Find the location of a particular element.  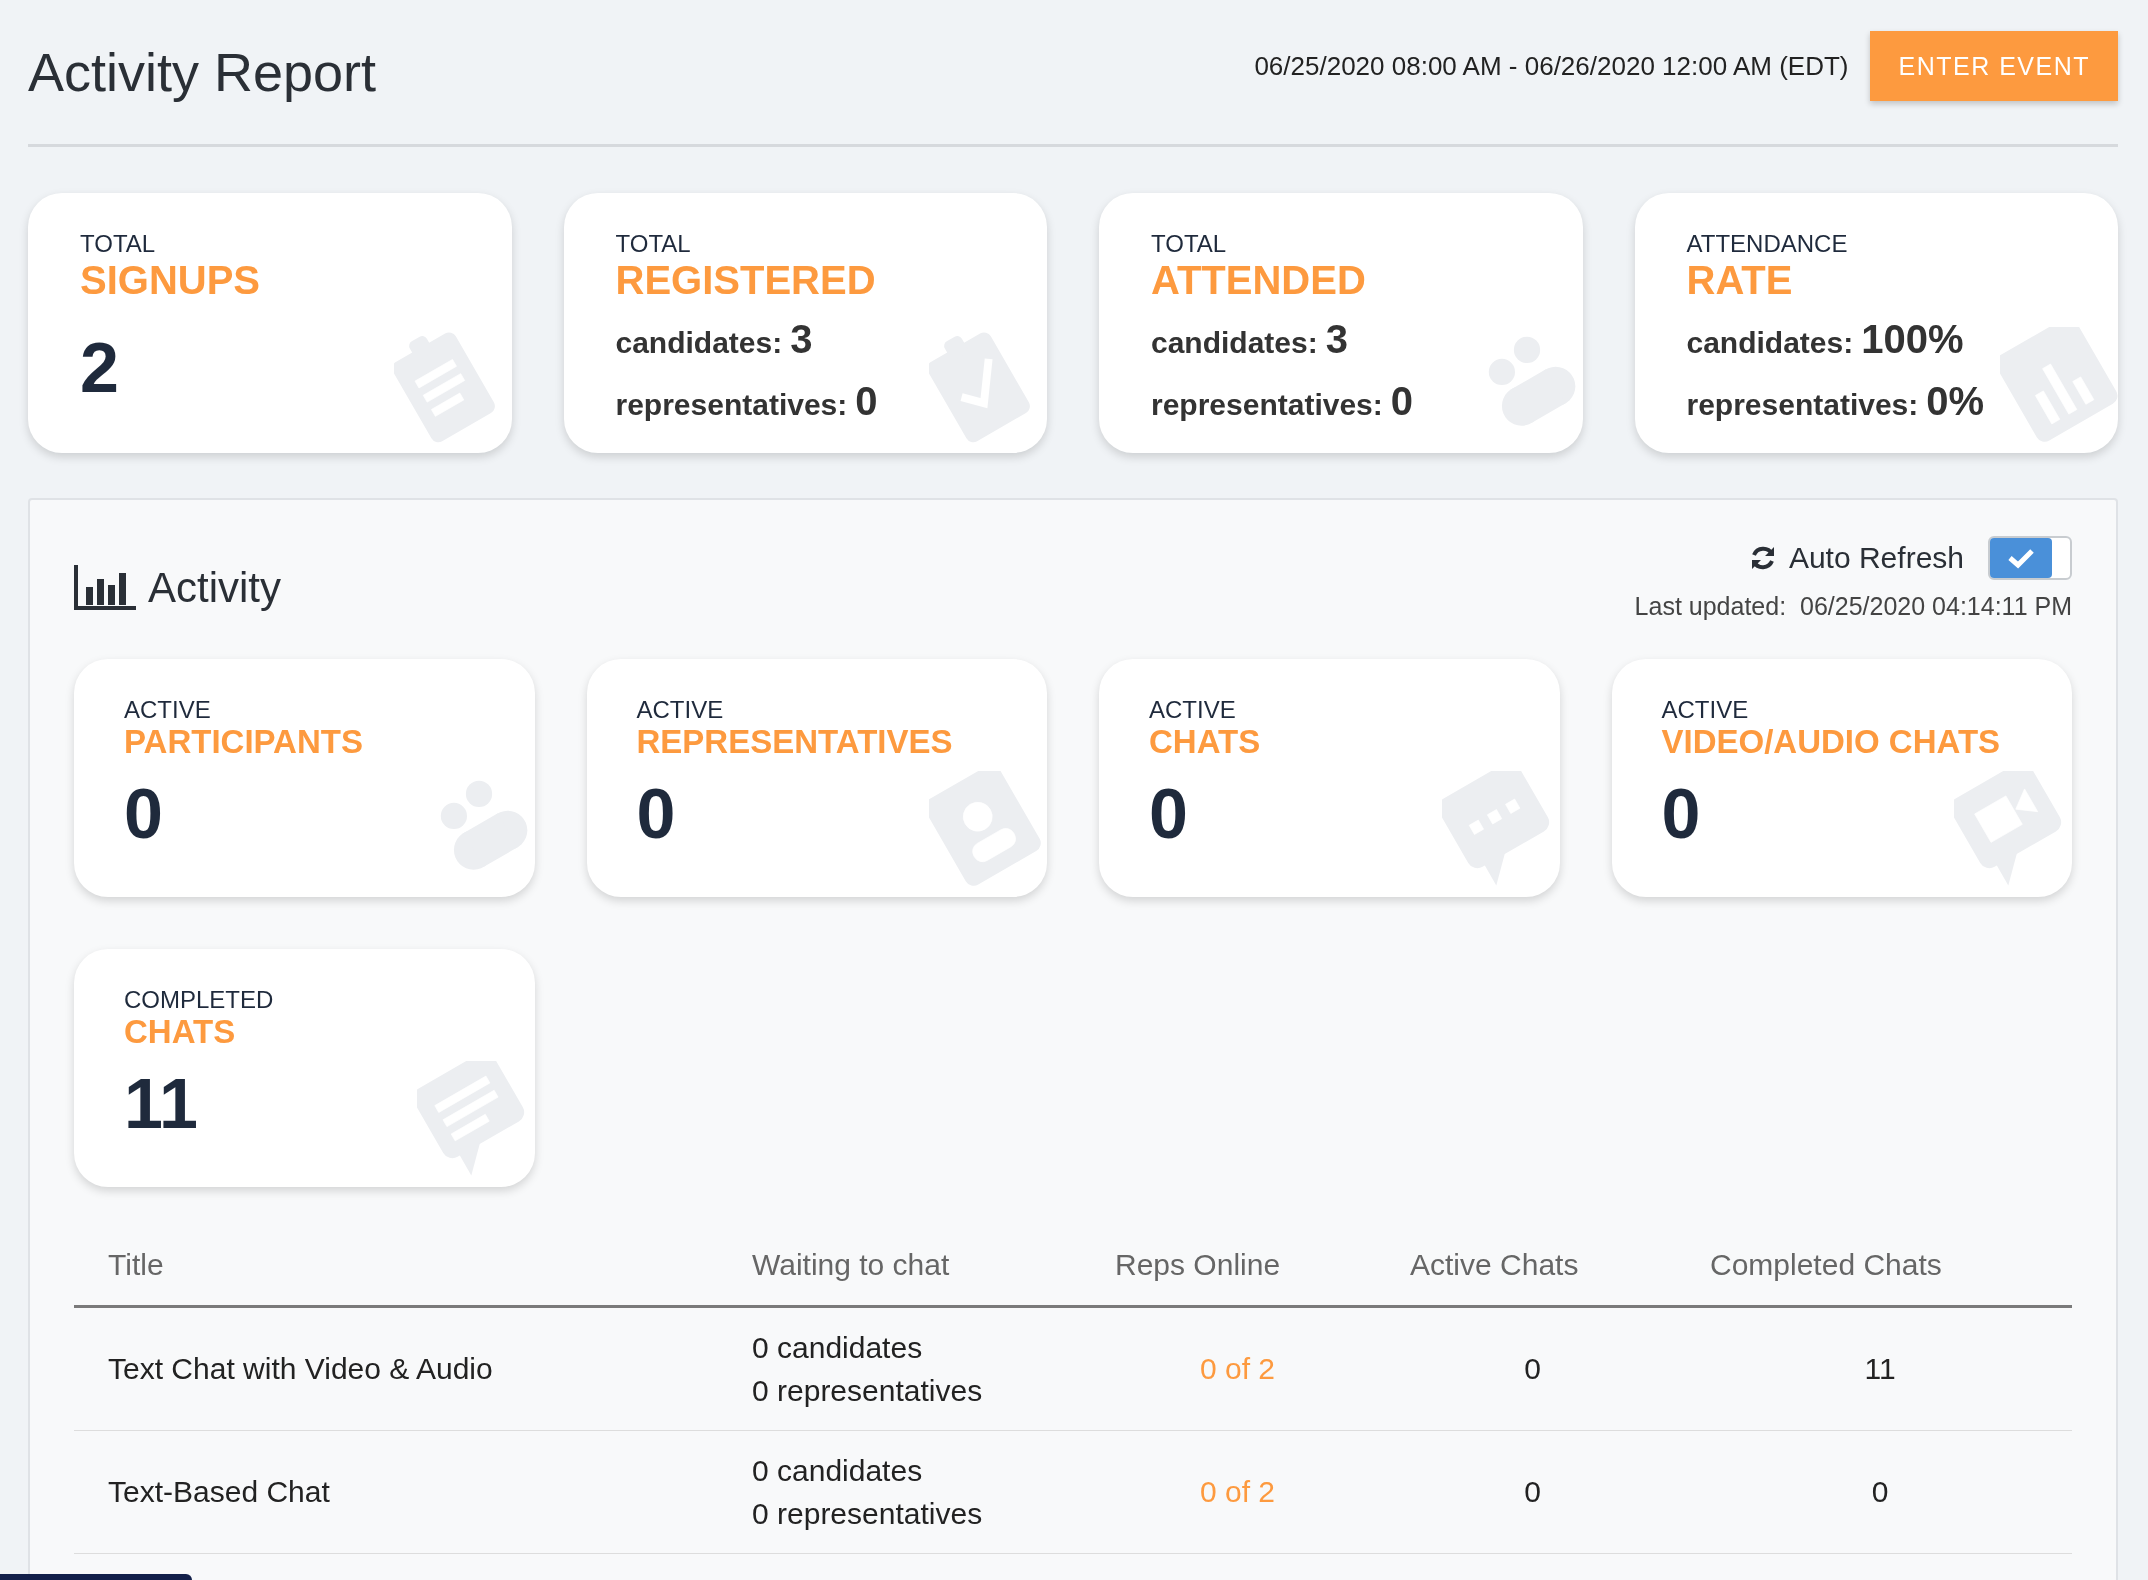

table-cell-text: 11 is located at coordinates (1880, 1369).